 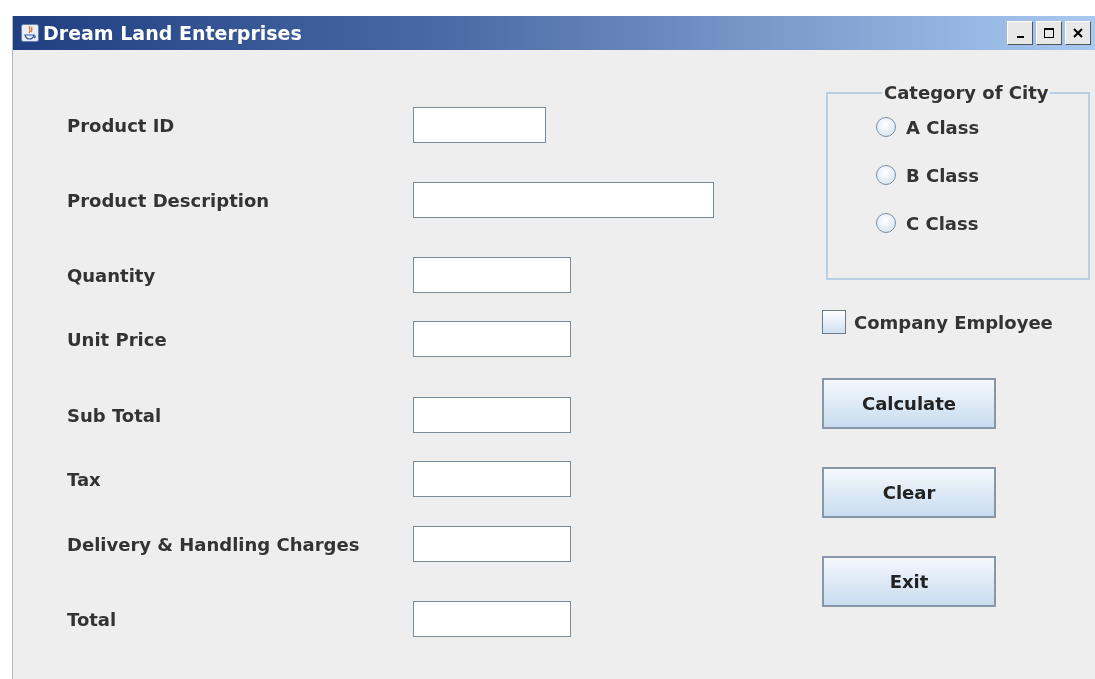 I want to click on radio-option: A Class, so click(x=928, y=127).